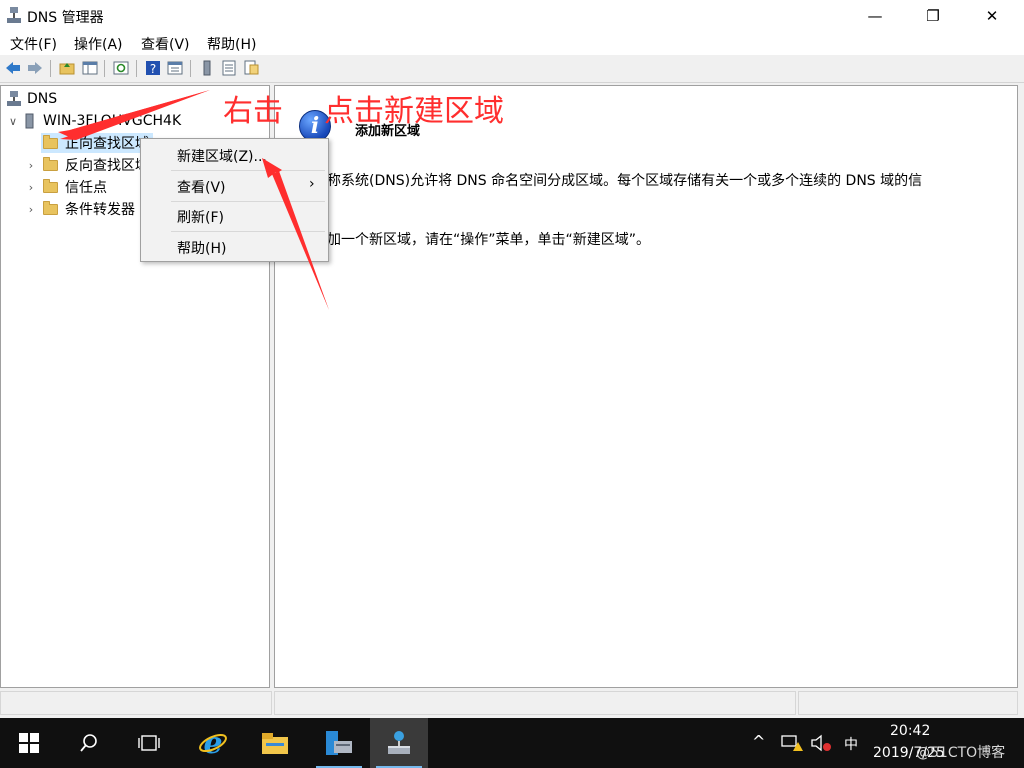  What do you see at coordinates (67, 68) in the screenshot?
I see `up-folder-icon` at bounding box center [67, 68].